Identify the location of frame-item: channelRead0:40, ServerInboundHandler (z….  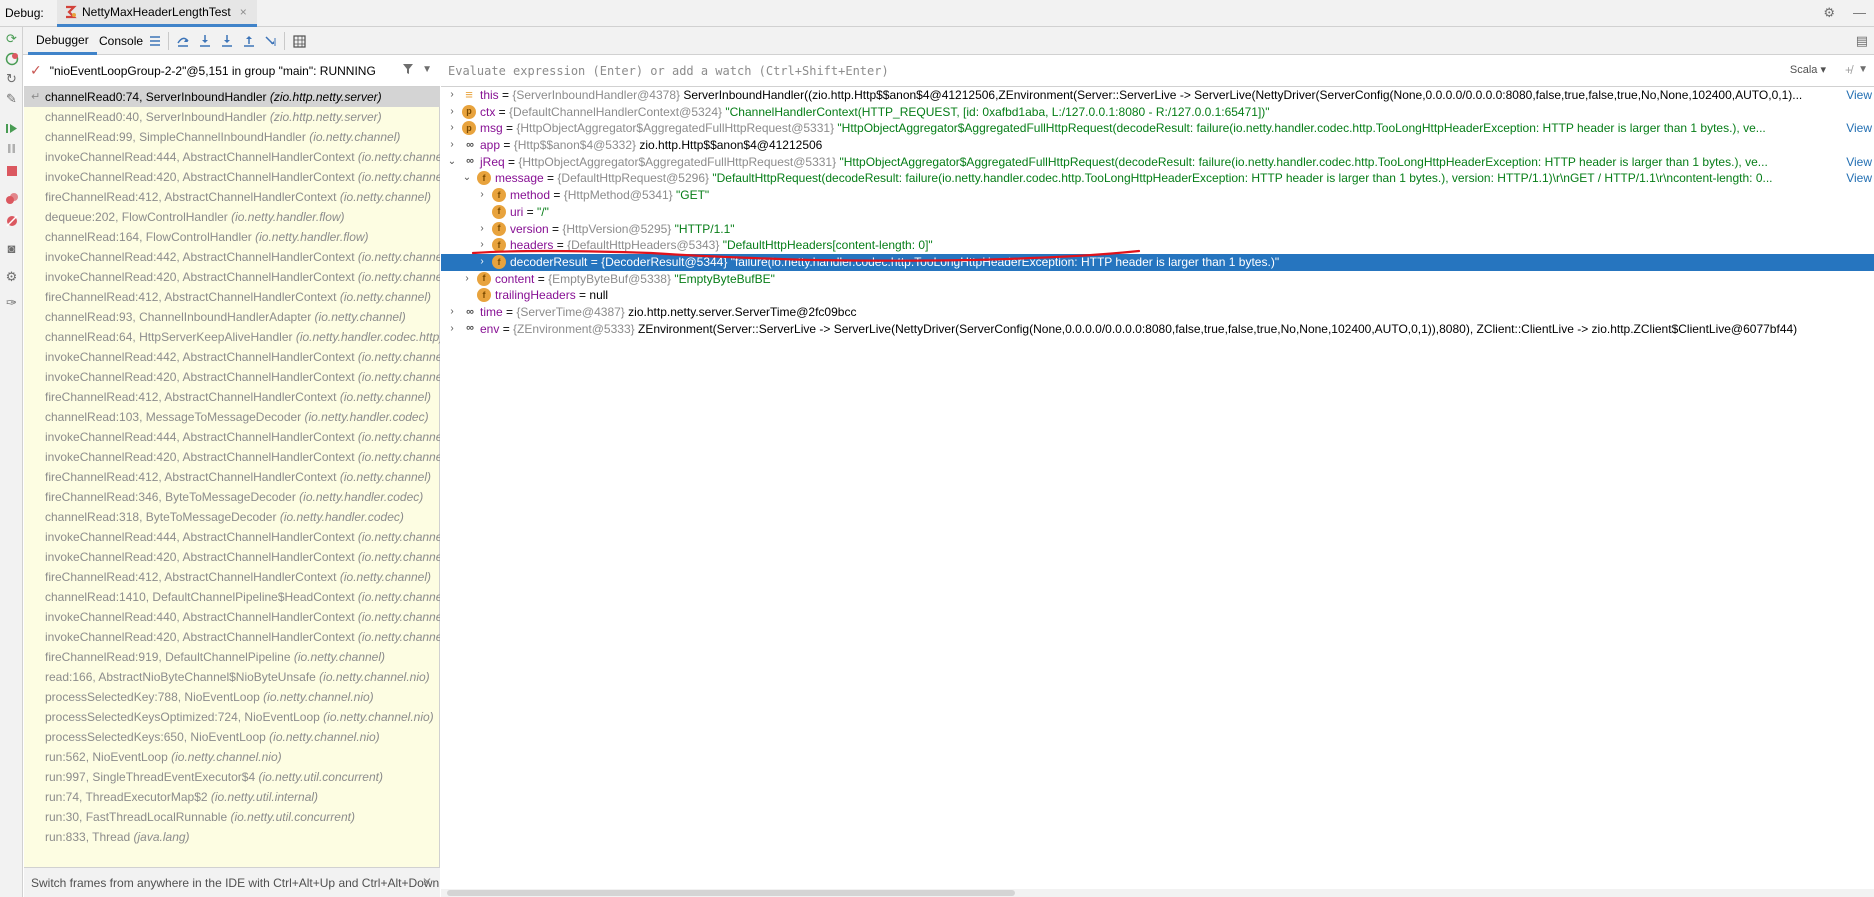
(232, 117).